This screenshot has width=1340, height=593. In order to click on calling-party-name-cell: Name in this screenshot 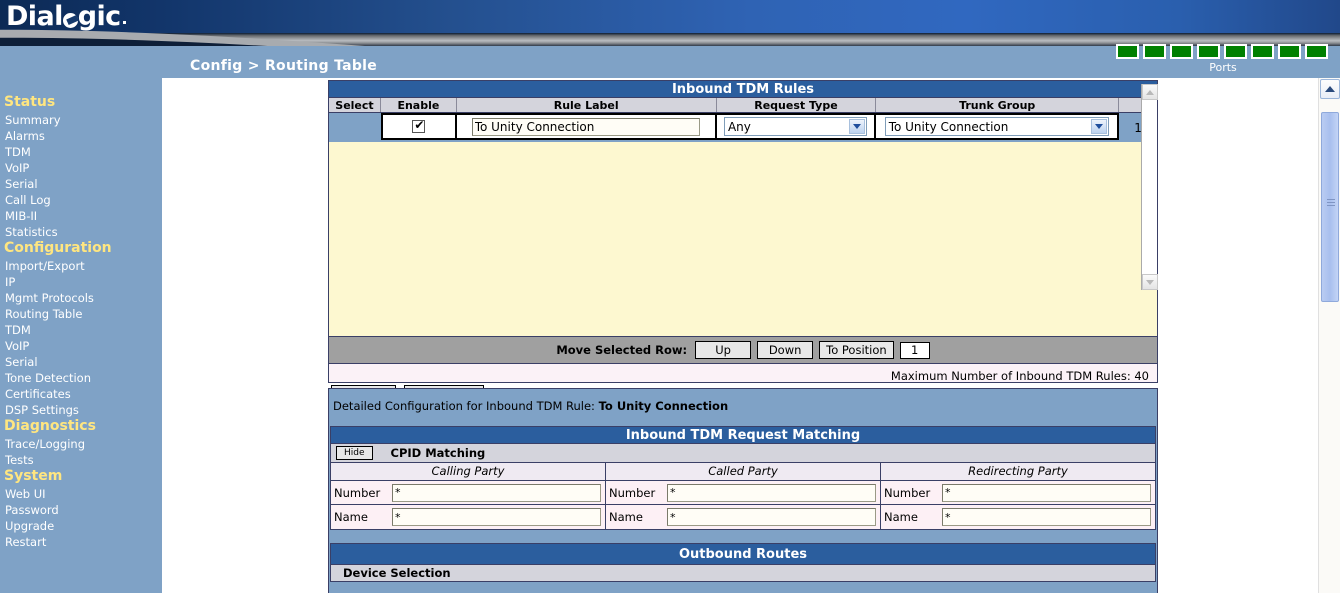, I will do `click(468, 517)`.